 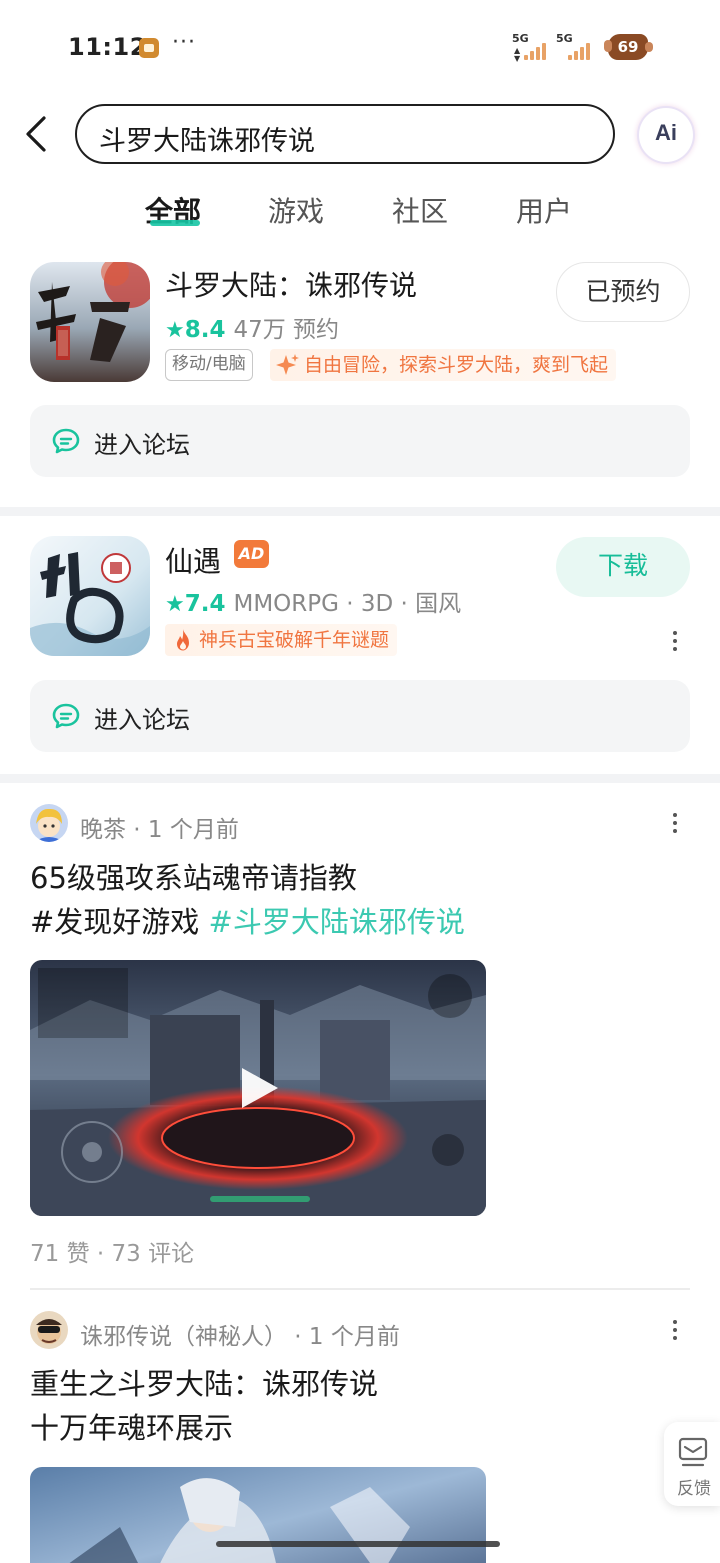 I want to click on post-author: 诛邪传说（神秘人）, so click(x=183, y=1337).